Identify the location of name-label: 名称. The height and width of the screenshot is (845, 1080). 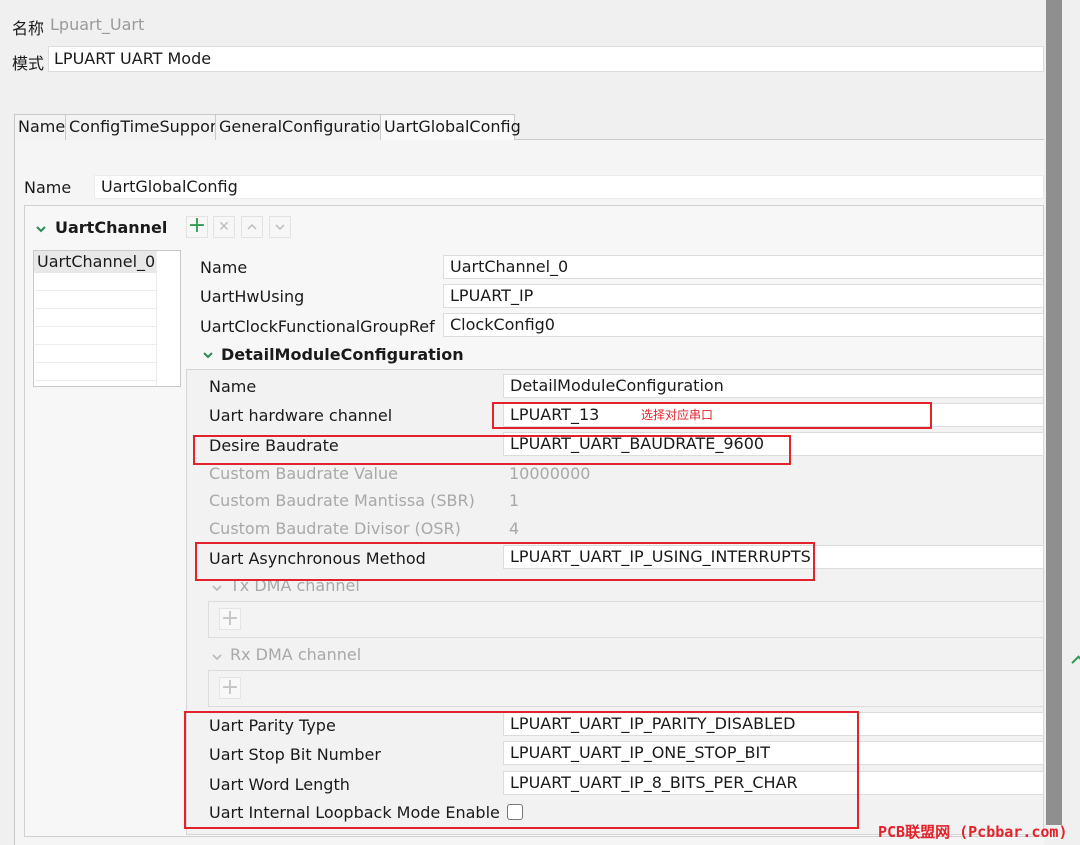
(28, 28).